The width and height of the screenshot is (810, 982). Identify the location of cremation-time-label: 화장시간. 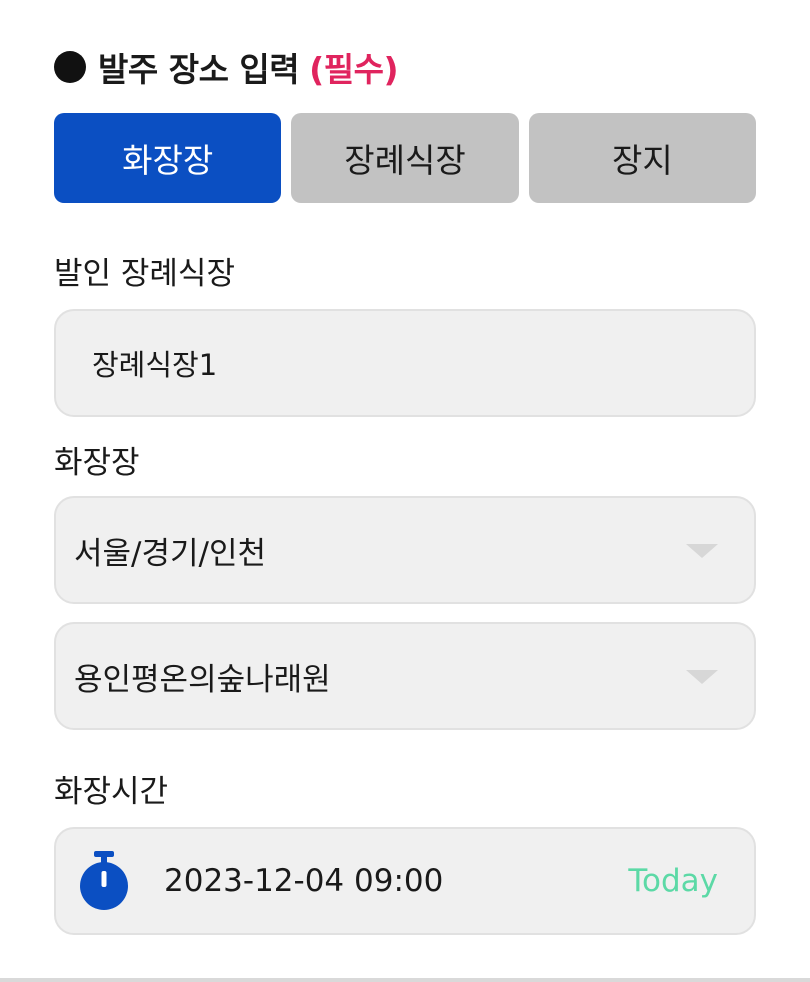
(111, 792).